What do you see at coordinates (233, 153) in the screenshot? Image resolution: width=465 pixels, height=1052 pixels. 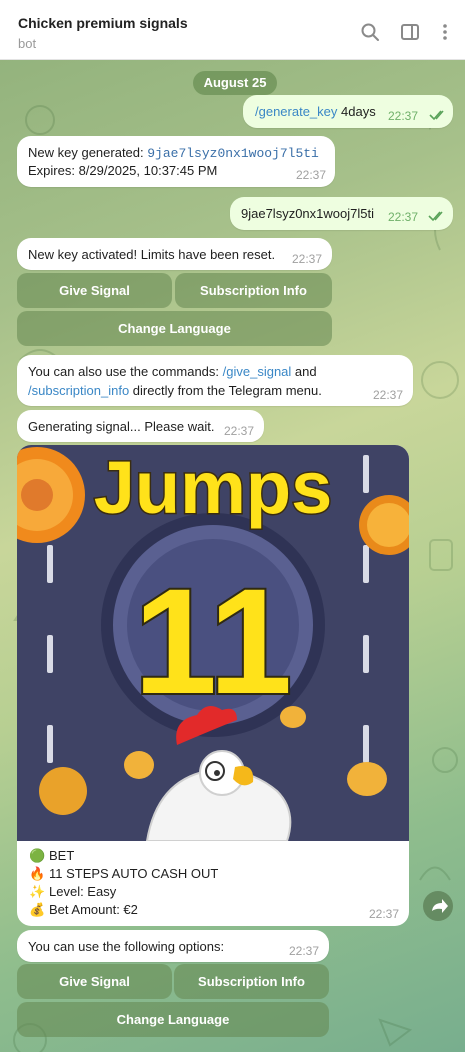 I see `generated-key-code: 9jae7lsyz0nx1wooj7l5ti` at bounding box center [233, 153].